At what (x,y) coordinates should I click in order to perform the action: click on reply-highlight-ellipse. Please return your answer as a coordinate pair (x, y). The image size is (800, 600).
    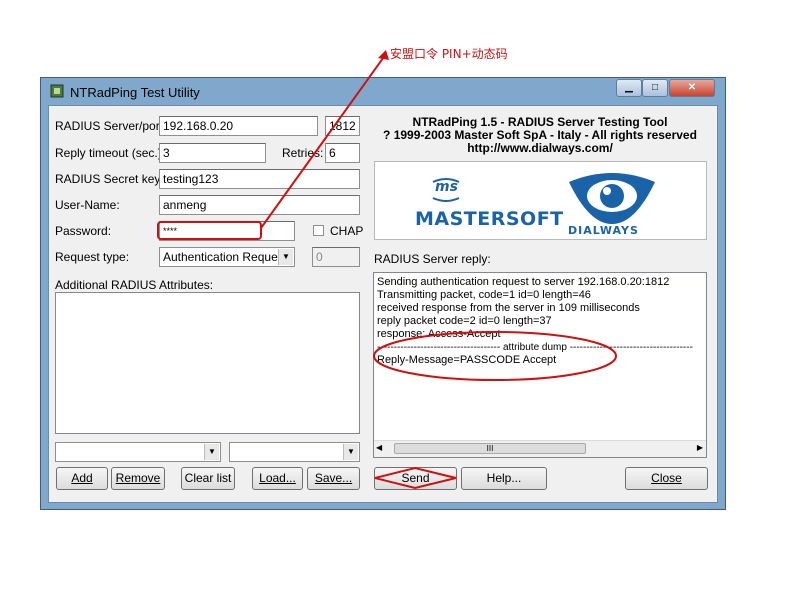
    Looking at the image, I should click on (495, 356).